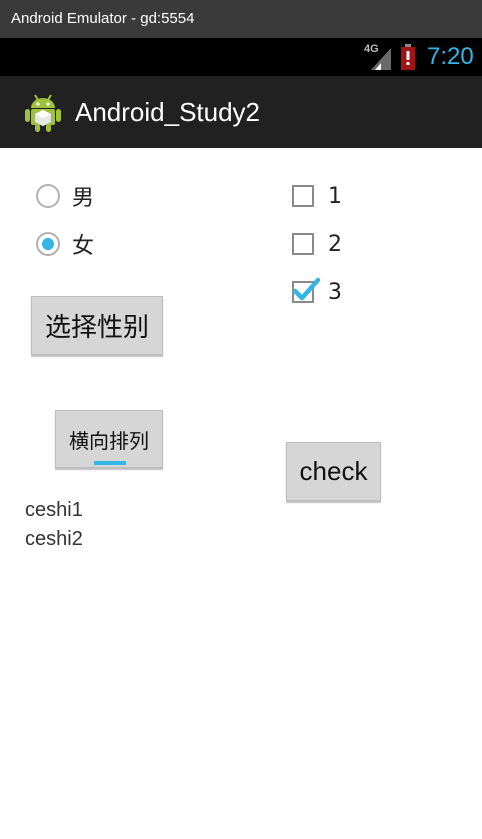  What do you see at coordinates (335, 244) in the screenshot?
I see `checkbox-label-2: 2` at bounding box center [335, 244].